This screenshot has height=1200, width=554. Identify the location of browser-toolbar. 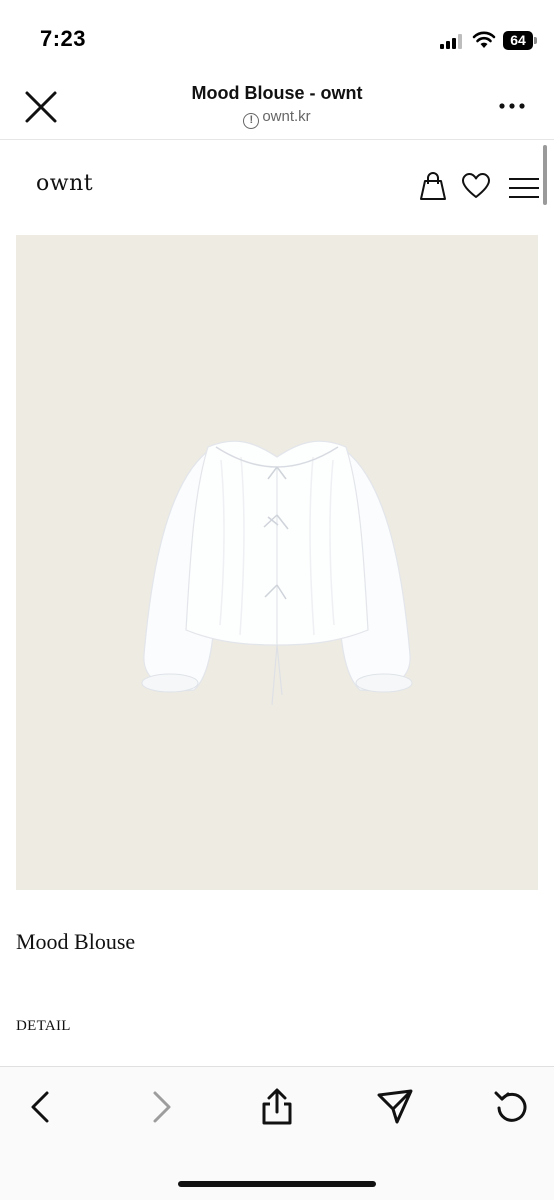
(277, 1133).